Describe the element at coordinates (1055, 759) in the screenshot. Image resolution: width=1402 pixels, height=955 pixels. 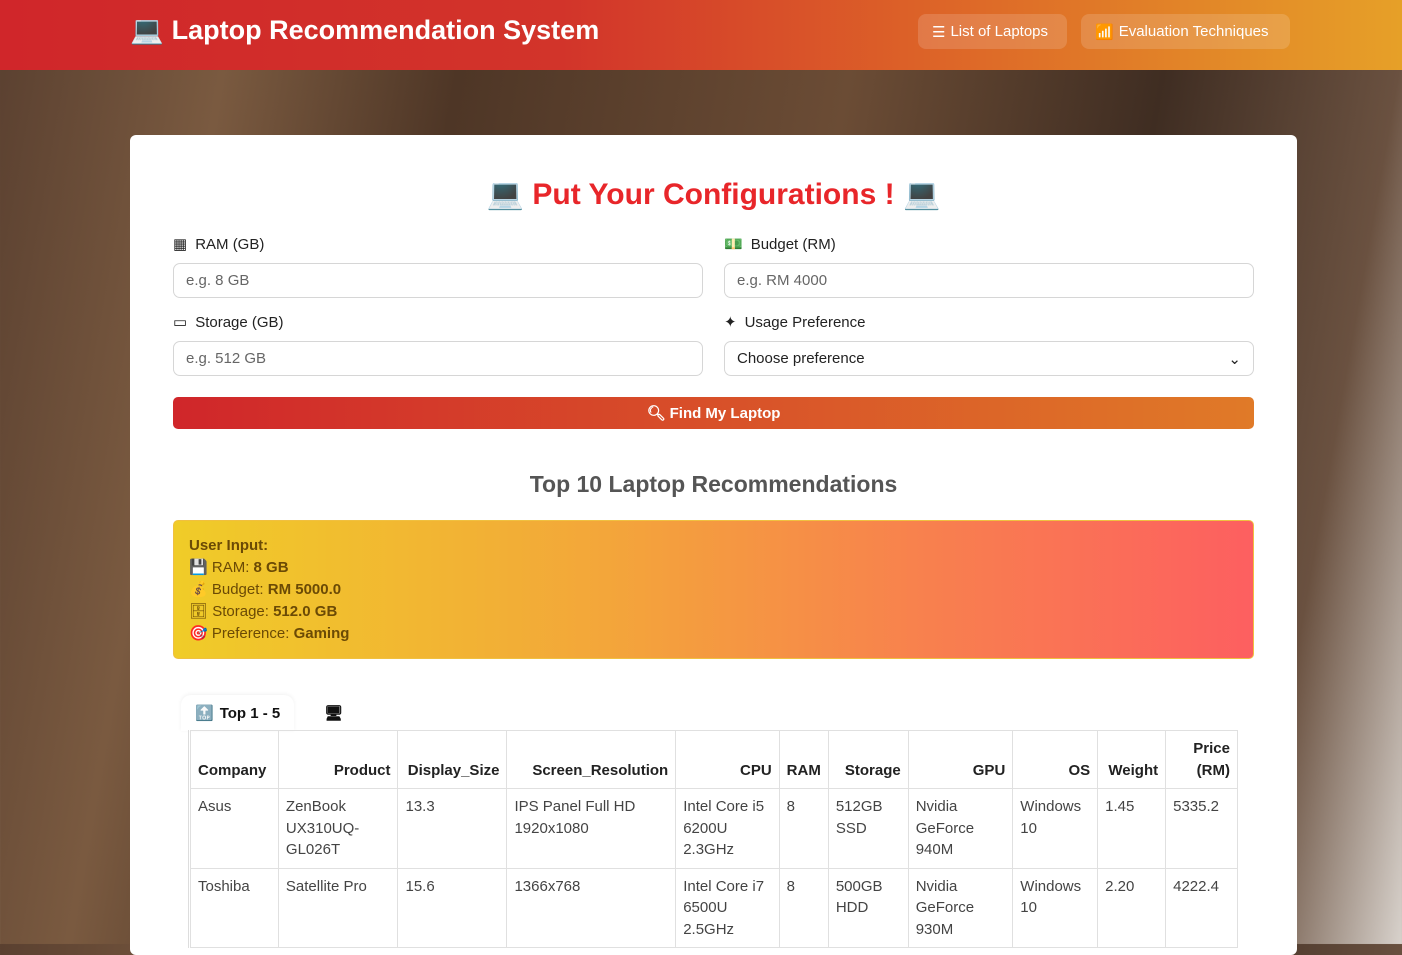
I see `col-os: OS` at that location.